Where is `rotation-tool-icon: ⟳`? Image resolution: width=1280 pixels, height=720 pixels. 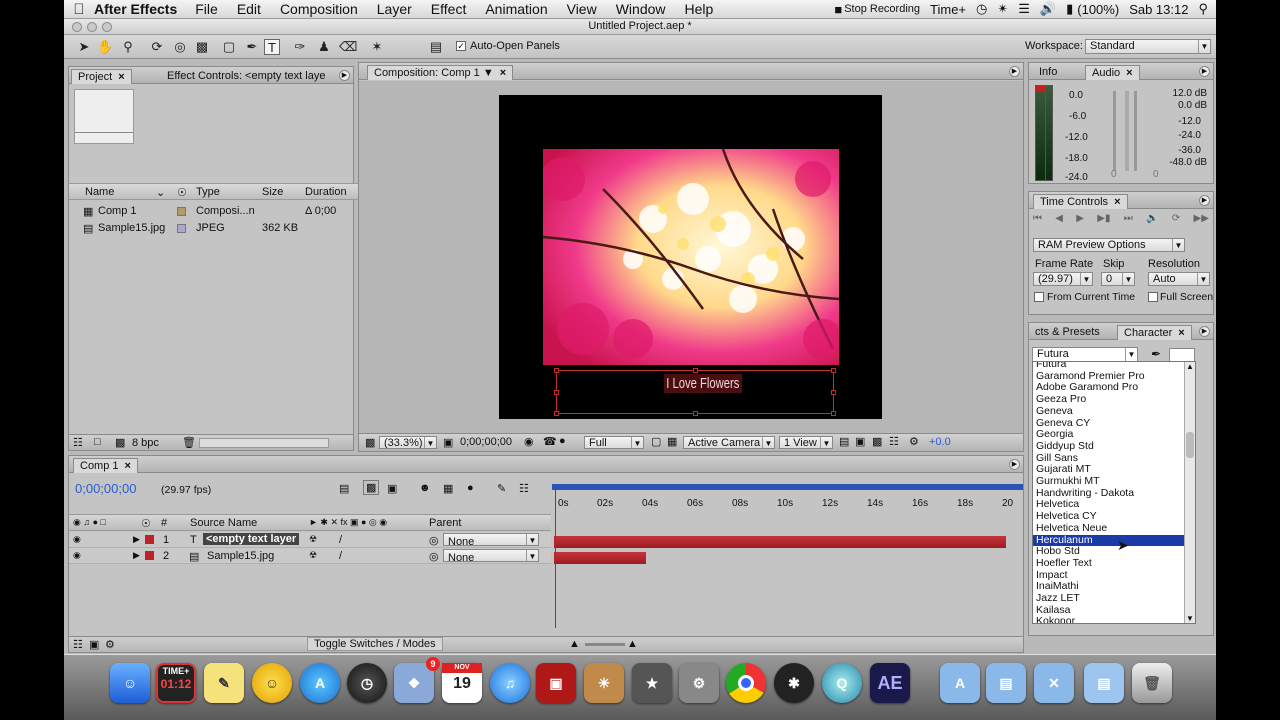 rotation-tool-icon: ⟳ is located at coordinates (157, 47).